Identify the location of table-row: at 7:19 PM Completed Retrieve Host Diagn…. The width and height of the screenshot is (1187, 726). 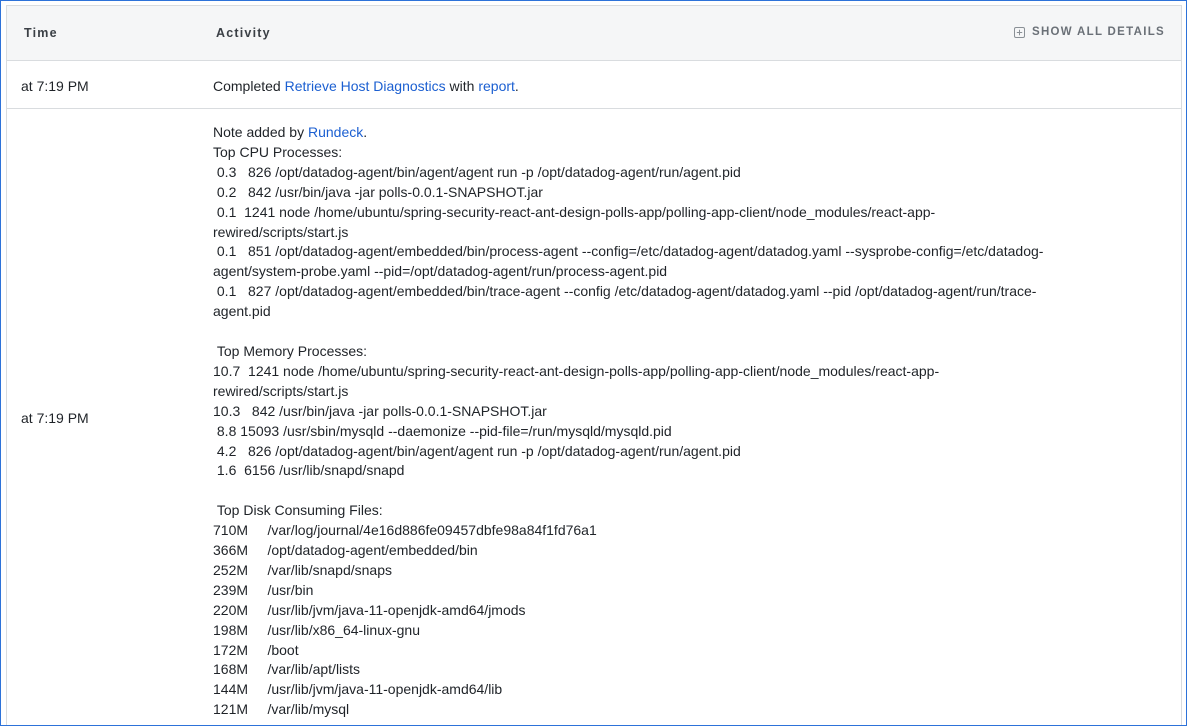
(594, 85).